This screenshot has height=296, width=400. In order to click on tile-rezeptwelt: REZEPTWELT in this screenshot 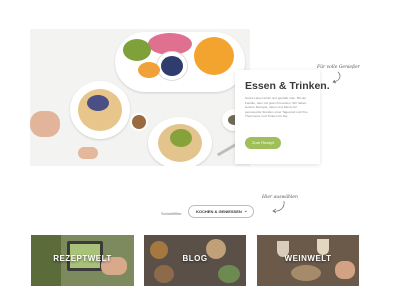, I will do `click(82, 260)`.